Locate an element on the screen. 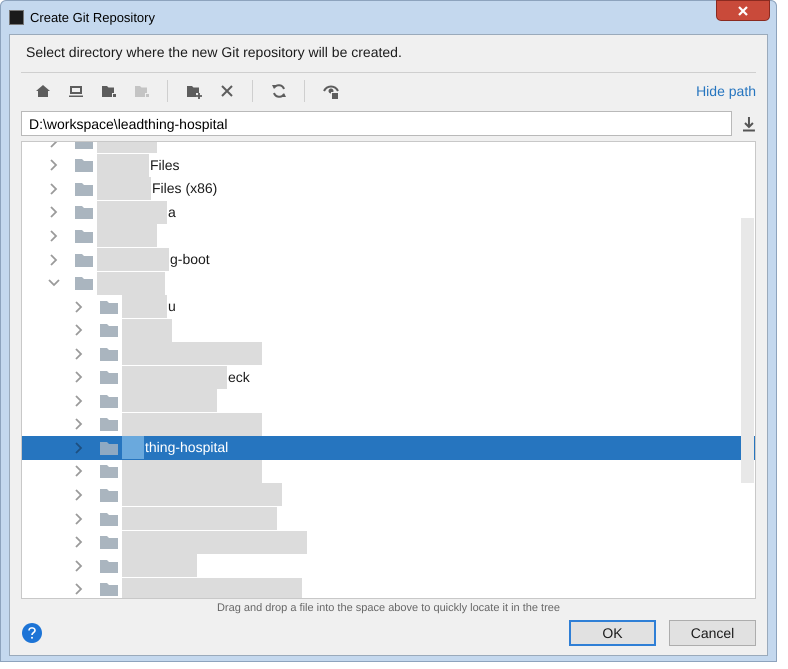 Image resolution: width=788 pixels, height=669 pixels. path-field: D:\workspace\leadthing-hospital is located at coordinates (376, 123).